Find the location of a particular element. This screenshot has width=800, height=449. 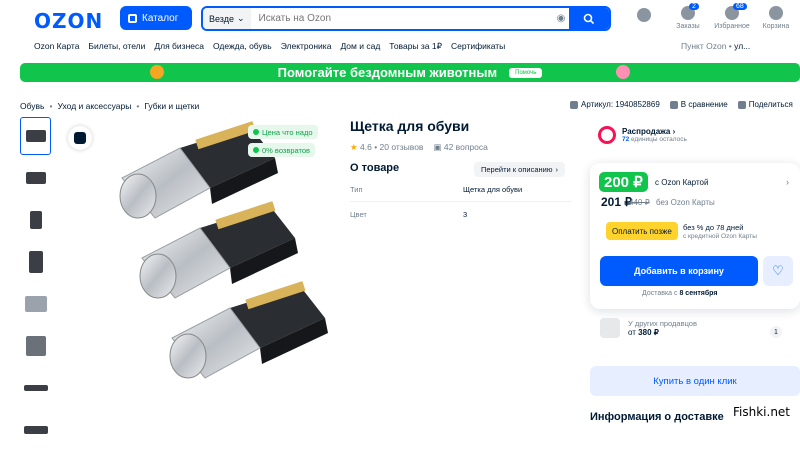

sale-units-suffix: единицы осталось is located at coordinates (659, 139).